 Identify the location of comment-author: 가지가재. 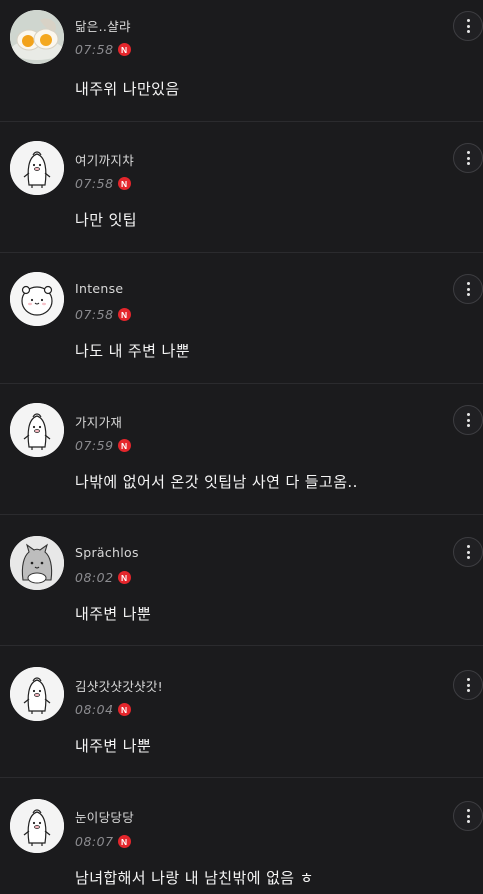
(98, 421).